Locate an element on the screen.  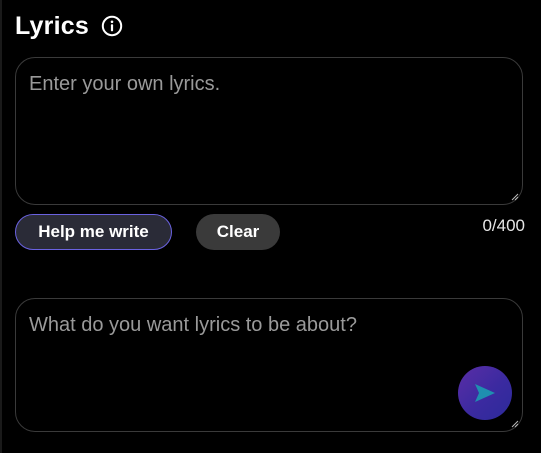
panel-divider is located at coordinates (1, 226).